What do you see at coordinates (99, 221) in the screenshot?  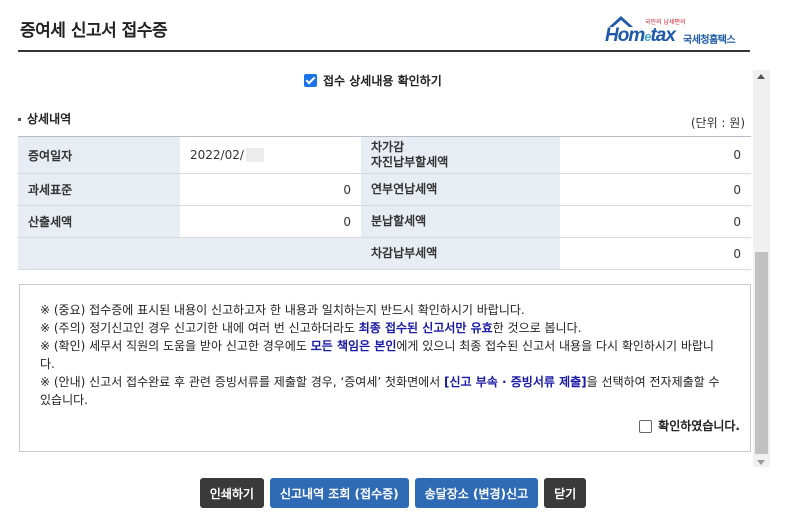 I see `label-calculated-tax: 산출세액` at bounding box center [99, 221].